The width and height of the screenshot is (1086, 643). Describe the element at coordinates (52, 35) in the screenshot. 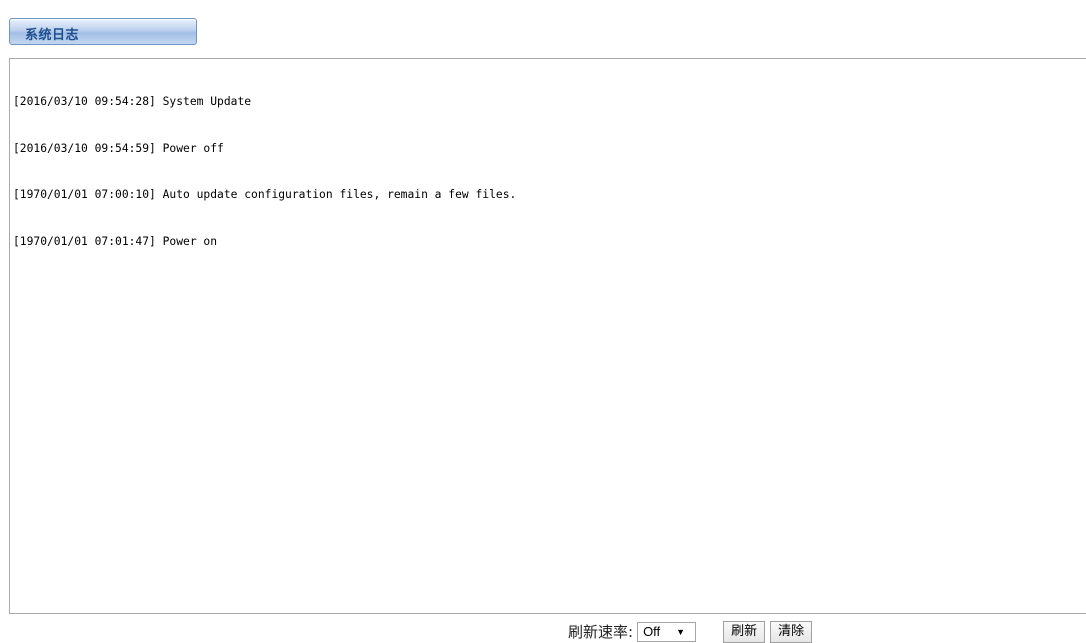

I see `system-log-tab-label: 系统日志` at that location.